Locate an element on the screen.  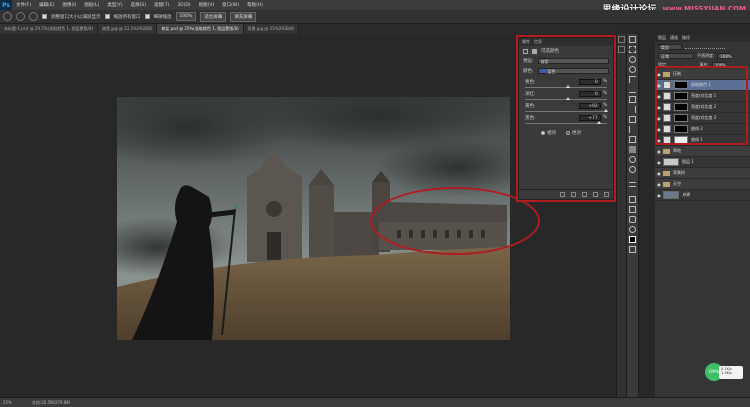
network-speed-widget: 69% 0.1K/s 1.3K/s is located at coordinates (725, 374).